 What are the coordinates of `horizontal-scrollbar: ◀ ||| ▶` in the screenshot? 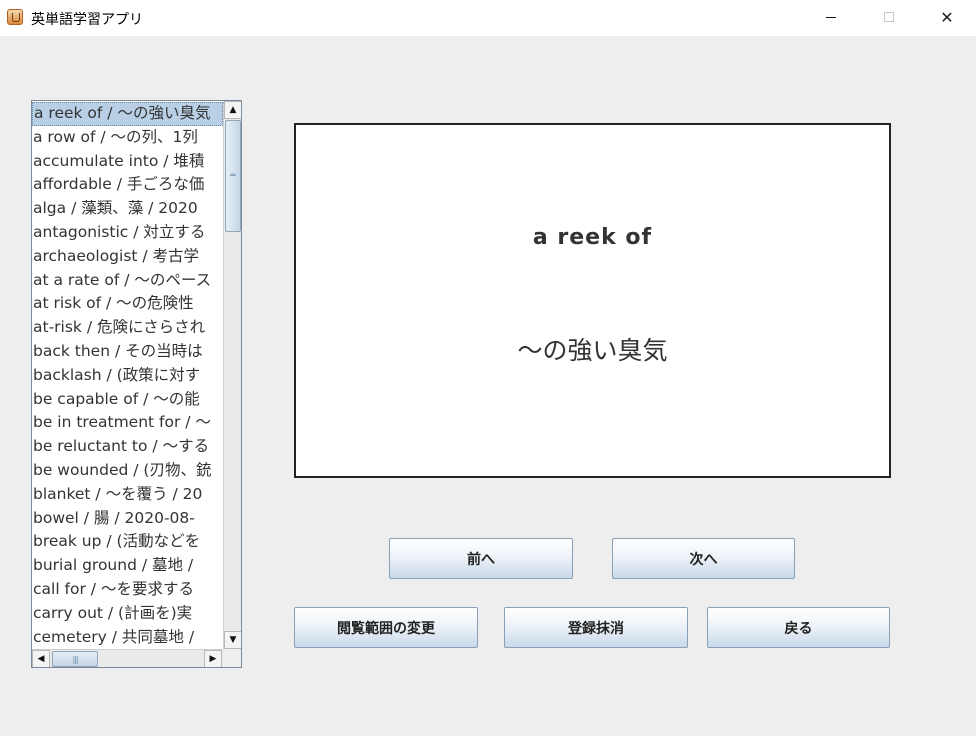 It's located at (127, 658).